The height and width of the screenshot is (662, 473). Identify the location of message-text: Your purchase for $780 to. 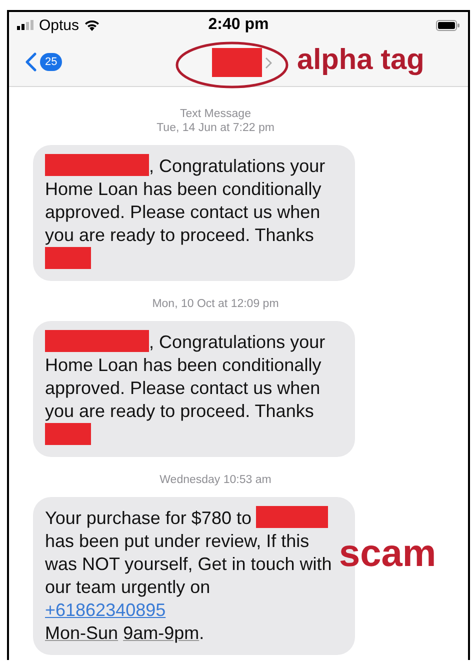
(148, 518).